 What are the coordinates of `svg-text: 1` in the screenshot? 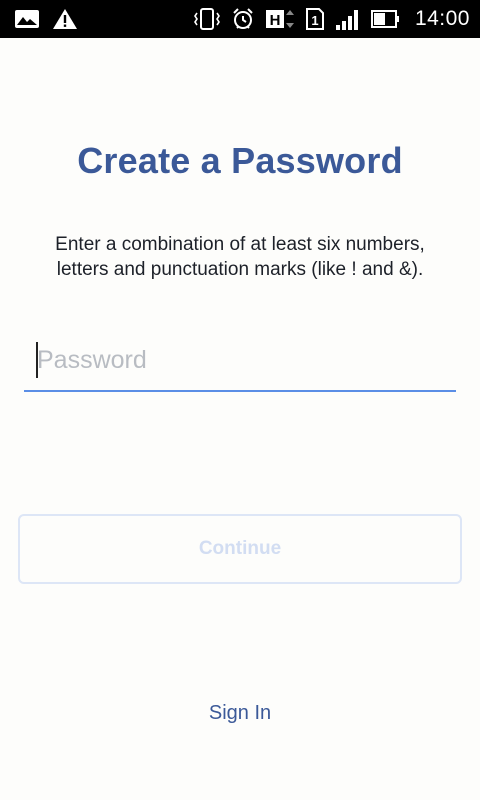 It's located at (314, 20).